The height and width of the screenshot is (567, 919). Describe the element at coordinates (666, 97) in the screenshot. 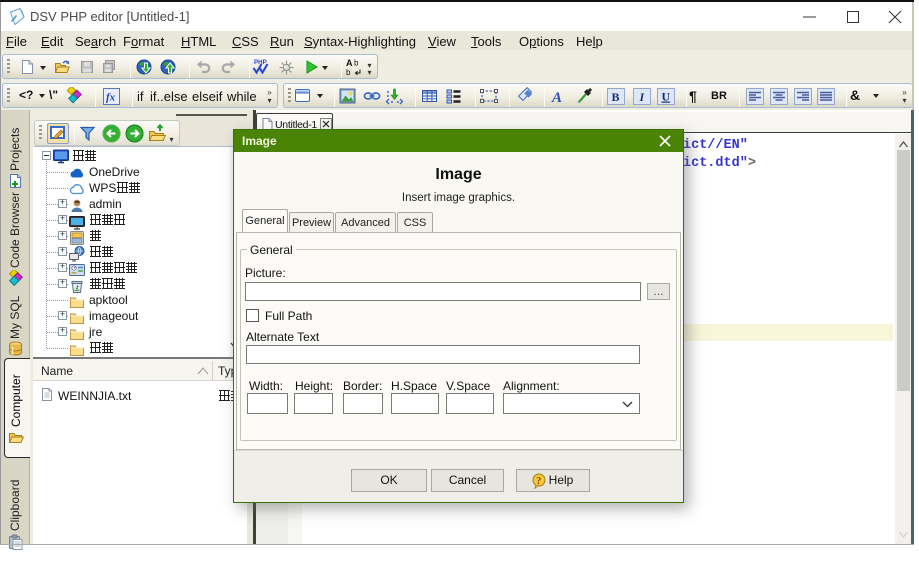

I see `svg-text: U` at that location.